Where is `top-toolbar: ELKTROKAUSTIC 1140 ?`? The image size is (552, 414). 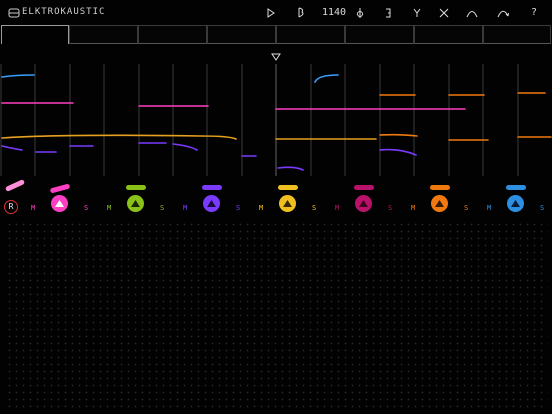 top-toolbar: ELKTROKAUSTIC 1140 ? is located at coordinates (276, 13).